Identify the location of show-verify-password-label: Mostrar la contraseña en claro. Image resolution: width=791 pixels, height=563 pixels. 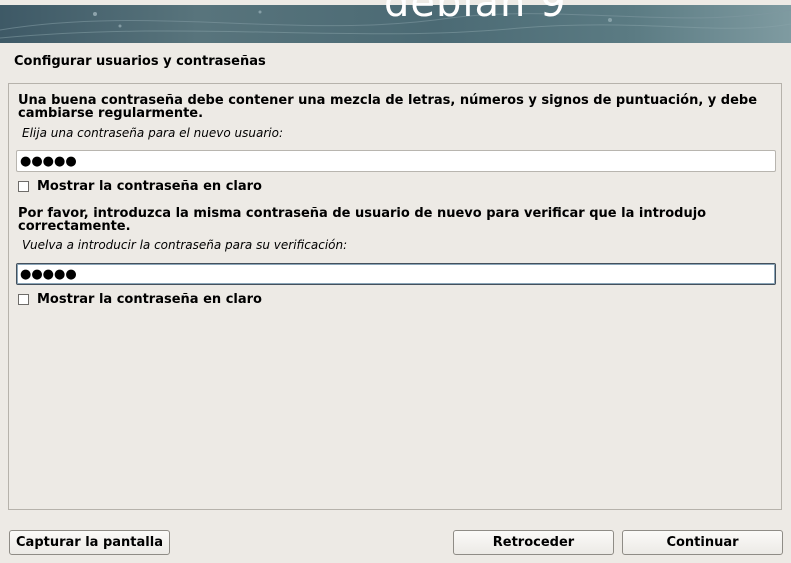
(149, 299).